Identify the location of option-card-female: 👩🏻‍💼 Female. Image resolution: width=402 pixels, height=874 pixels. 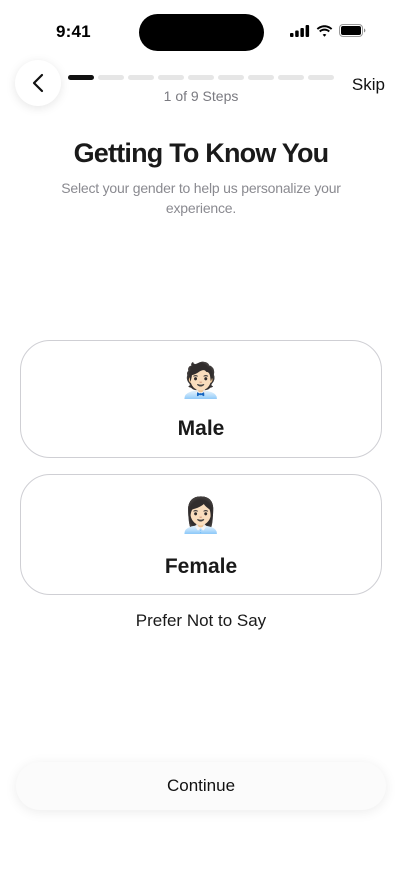
(201, 534).